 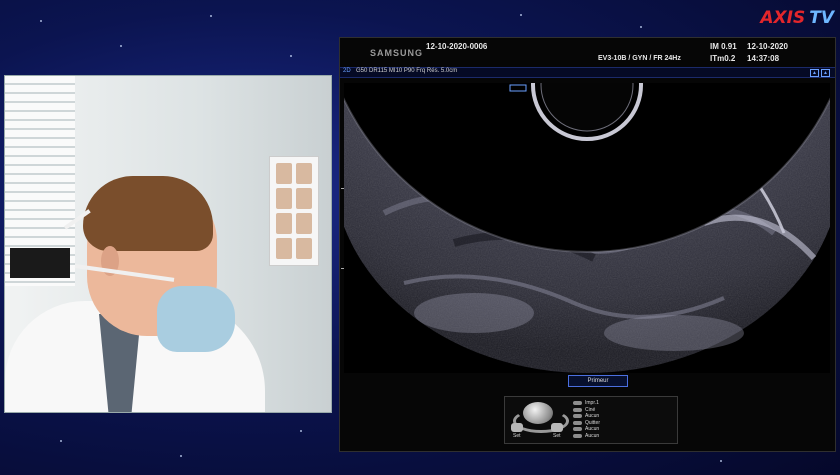 What do you see at coordinates (407, 71) in the screenshot?
I see `imaging-params: G50 DR115 MI10 P90 Frq Rés. 5.0cm` at bounding box center [407, 71].